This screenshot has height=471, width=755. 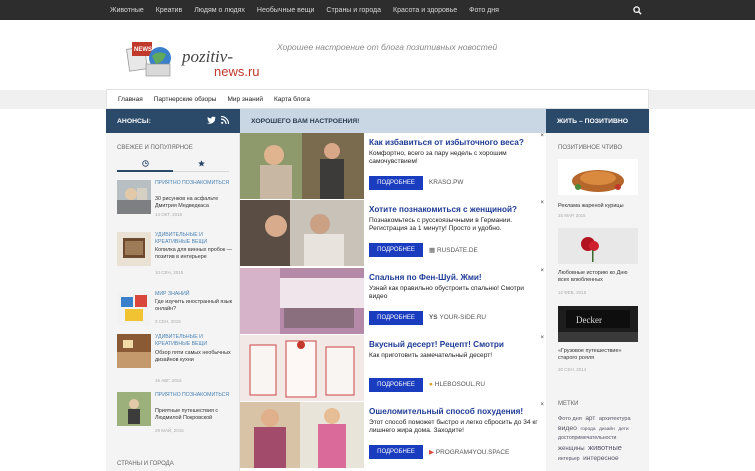 What do you see at coordinates (590, 418) in the screenshot?
I see `tag-link: арт` at bounding box center [590, 418].